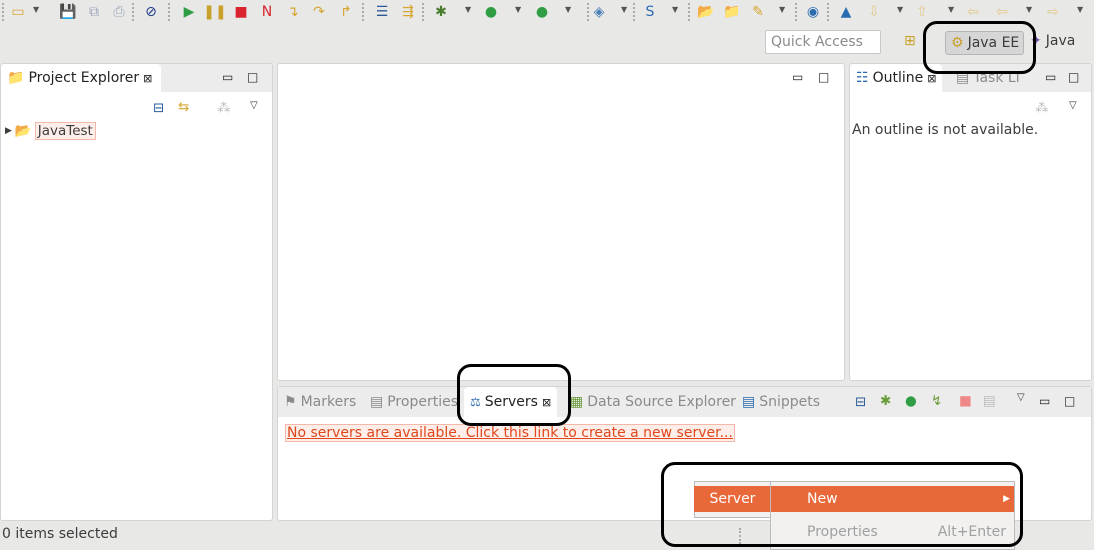 The width and height of the screenshot is (1094, 550). What do you see at coordinates (158, 108) in the screenshot?
I see `collapse-all-icon: ⊟` at bounding box center [158, 108].